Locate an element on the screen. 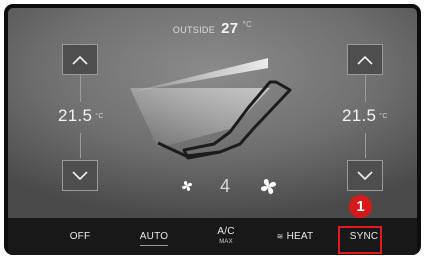 The height and width of the screenshot is (259, 425). auto-label: AUTO is located at coordinates (154, 238).